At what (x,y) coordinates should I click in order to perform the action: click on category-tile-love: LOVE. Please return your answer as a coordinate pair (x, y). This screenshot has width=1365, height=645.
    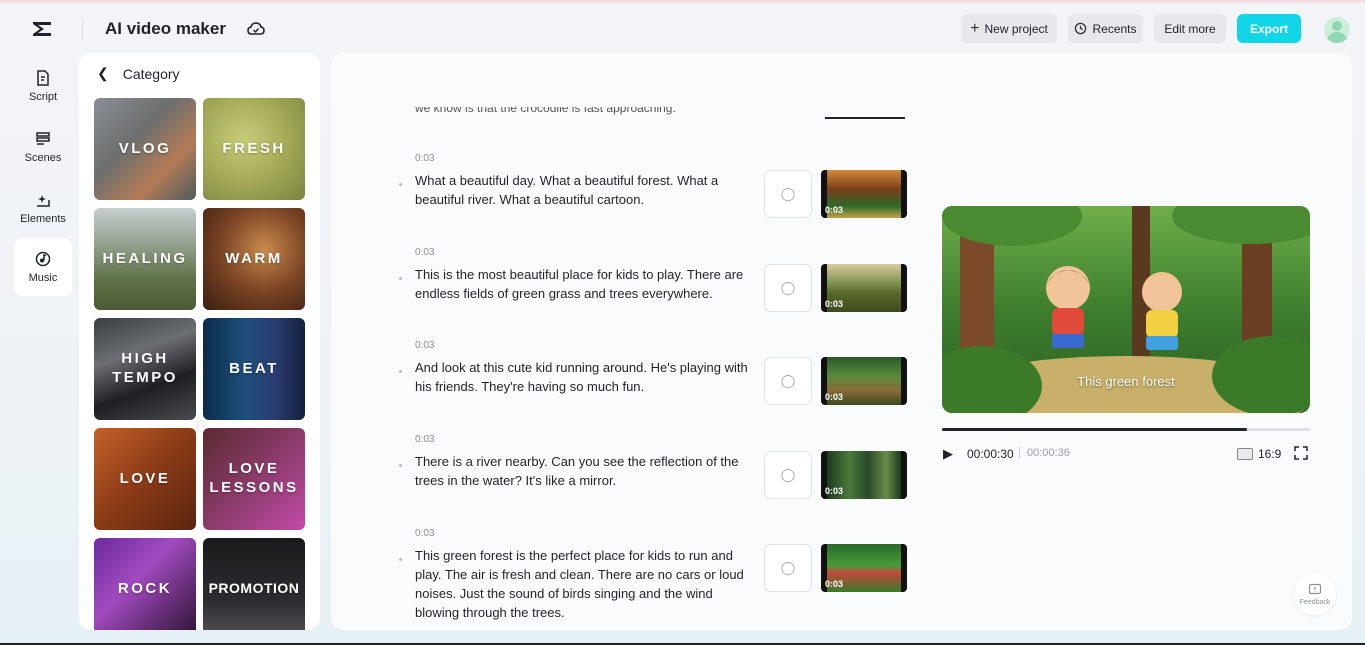
    Looking at the image, I should click on (145, 479).